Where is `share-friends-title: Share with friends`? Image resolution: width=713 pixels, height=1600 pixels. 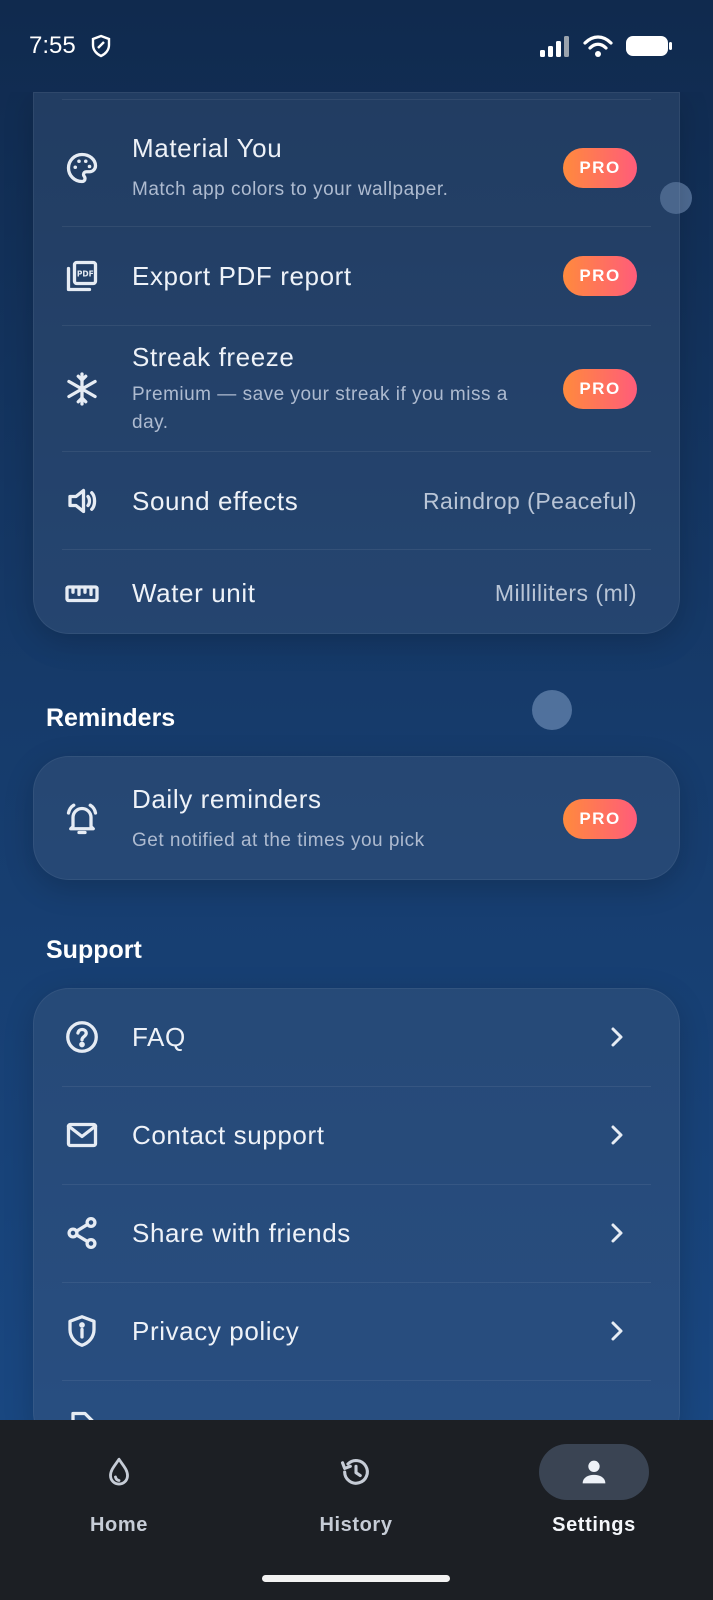
share-friends-title: Share with friends is located at coordinates (241, 1232).